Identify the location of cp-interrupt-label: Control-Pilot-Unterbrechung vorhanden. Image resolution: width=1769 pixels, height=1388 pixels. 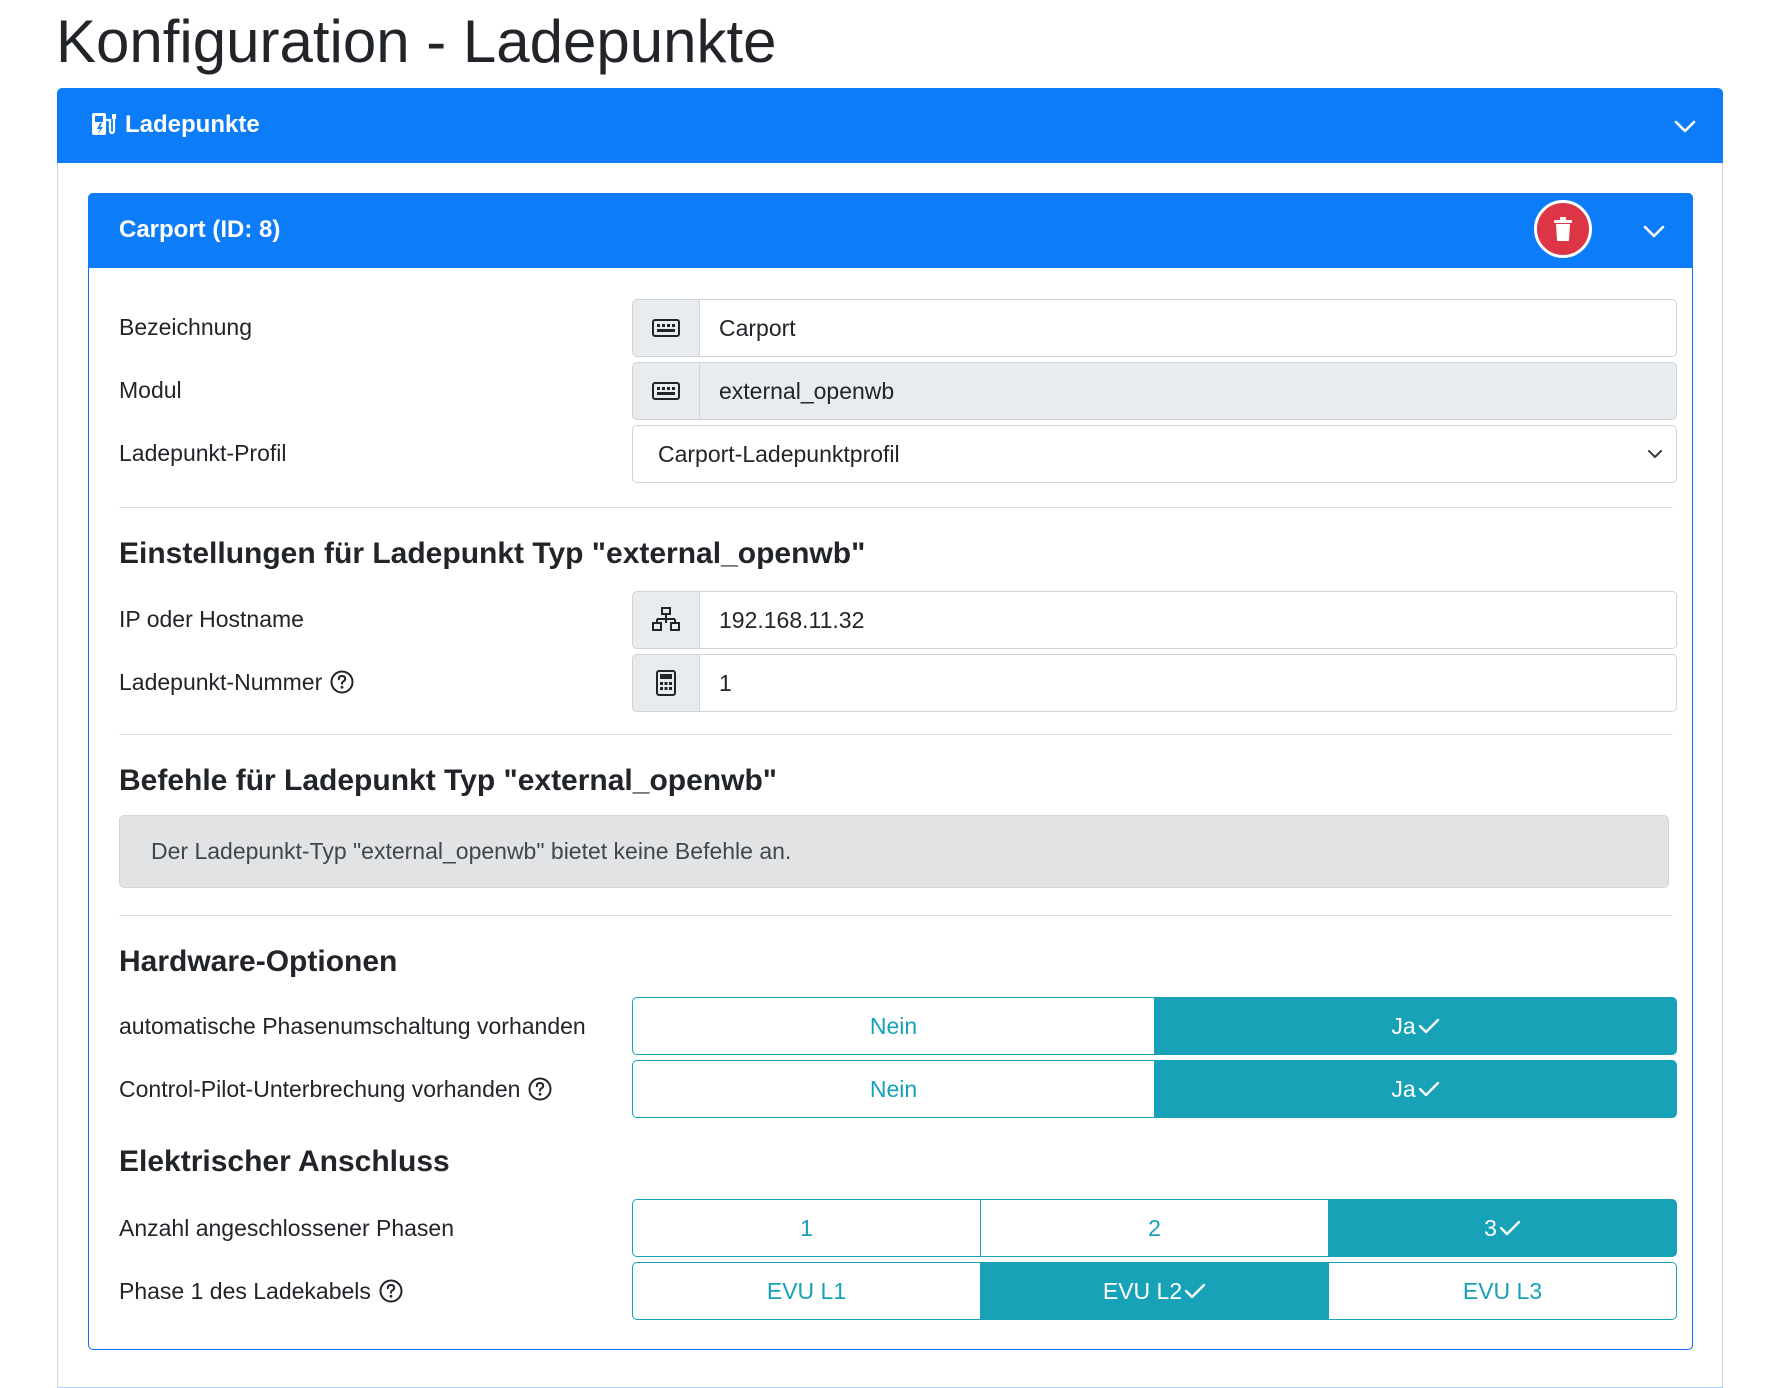
(335, 1089).